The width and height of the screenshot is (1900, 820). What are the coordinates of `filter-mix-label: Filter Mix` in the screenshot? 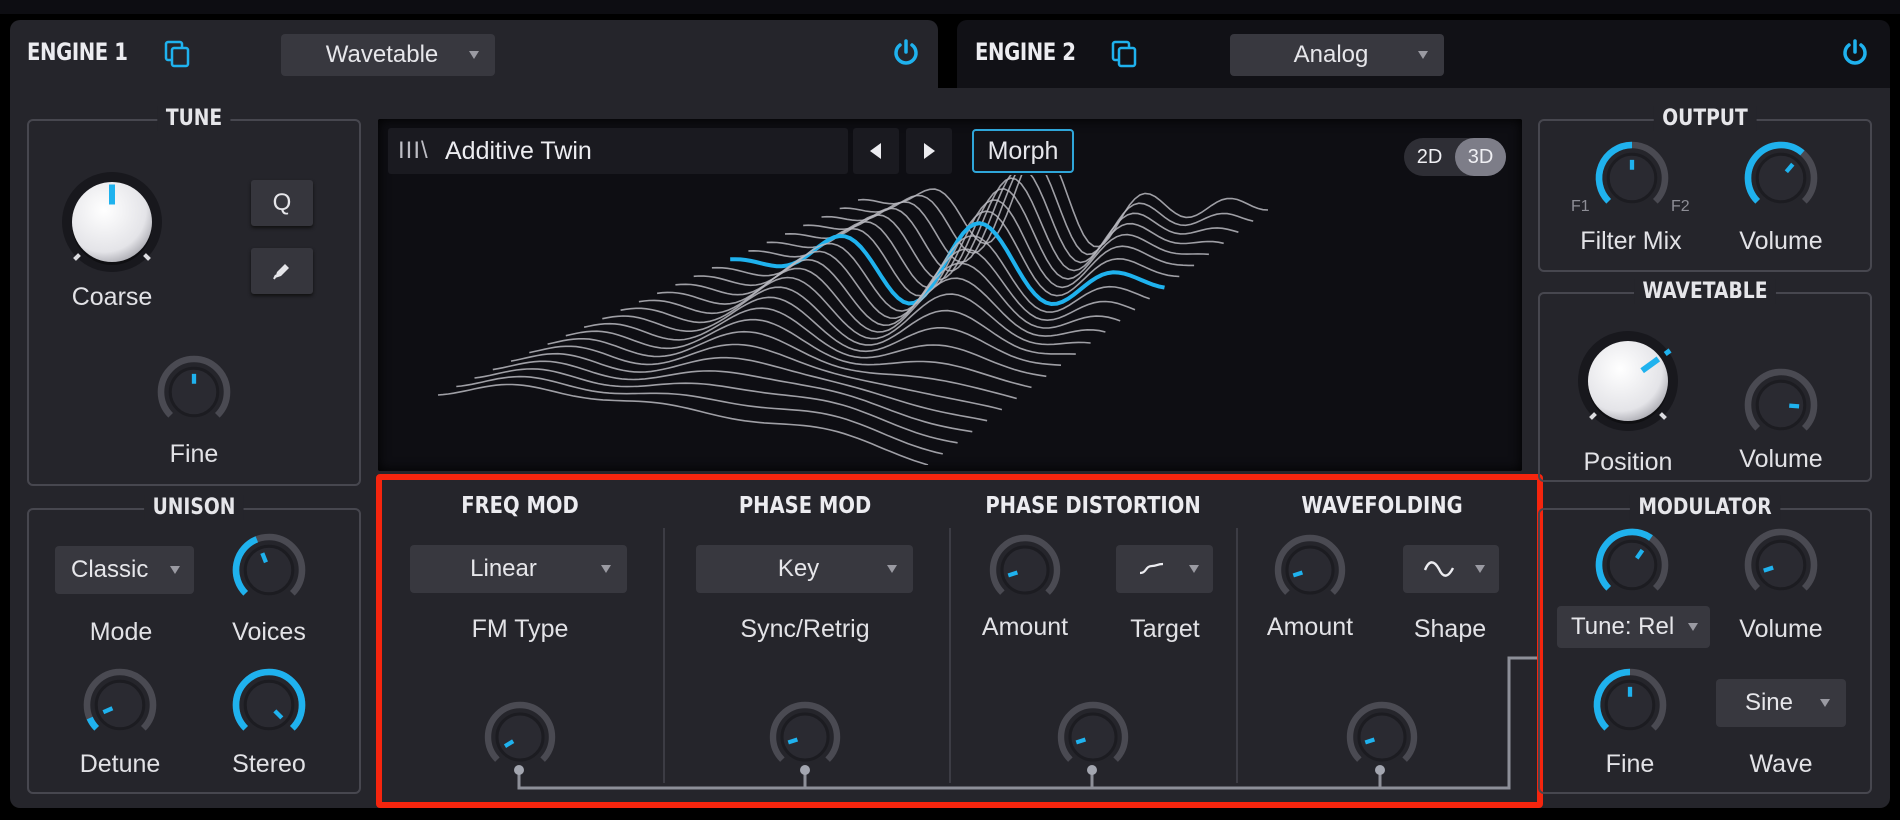 It's located at (1631, 241).